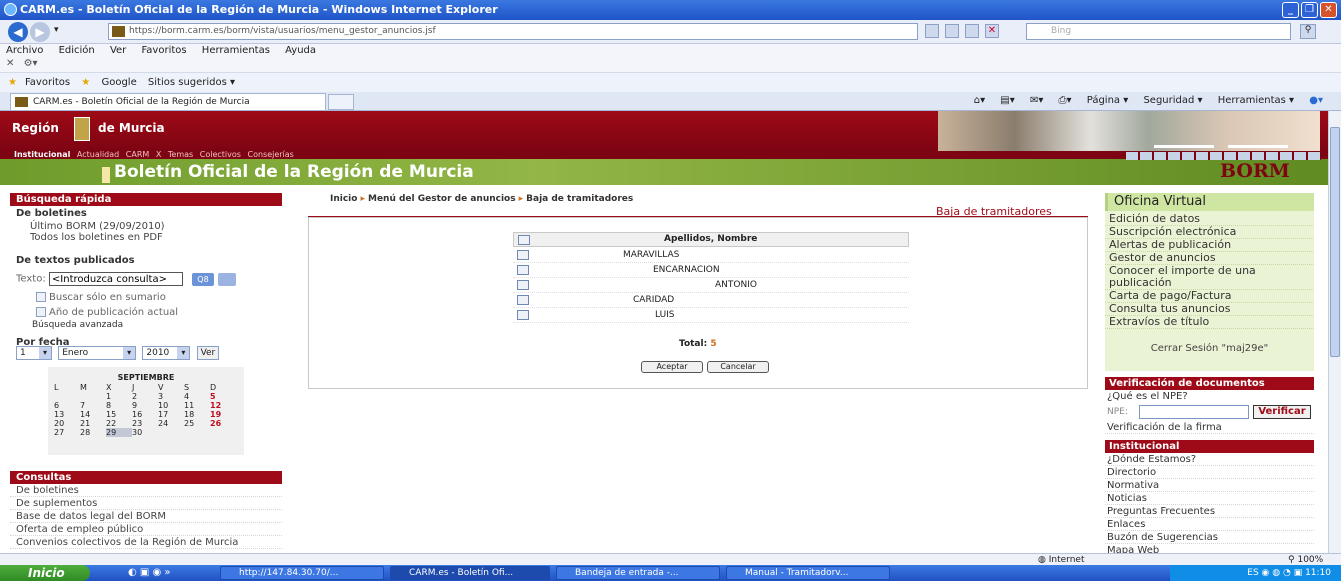 The image size is (1341, 581). I want to click on mail-icon: ✉▾, so click(1036, 100).